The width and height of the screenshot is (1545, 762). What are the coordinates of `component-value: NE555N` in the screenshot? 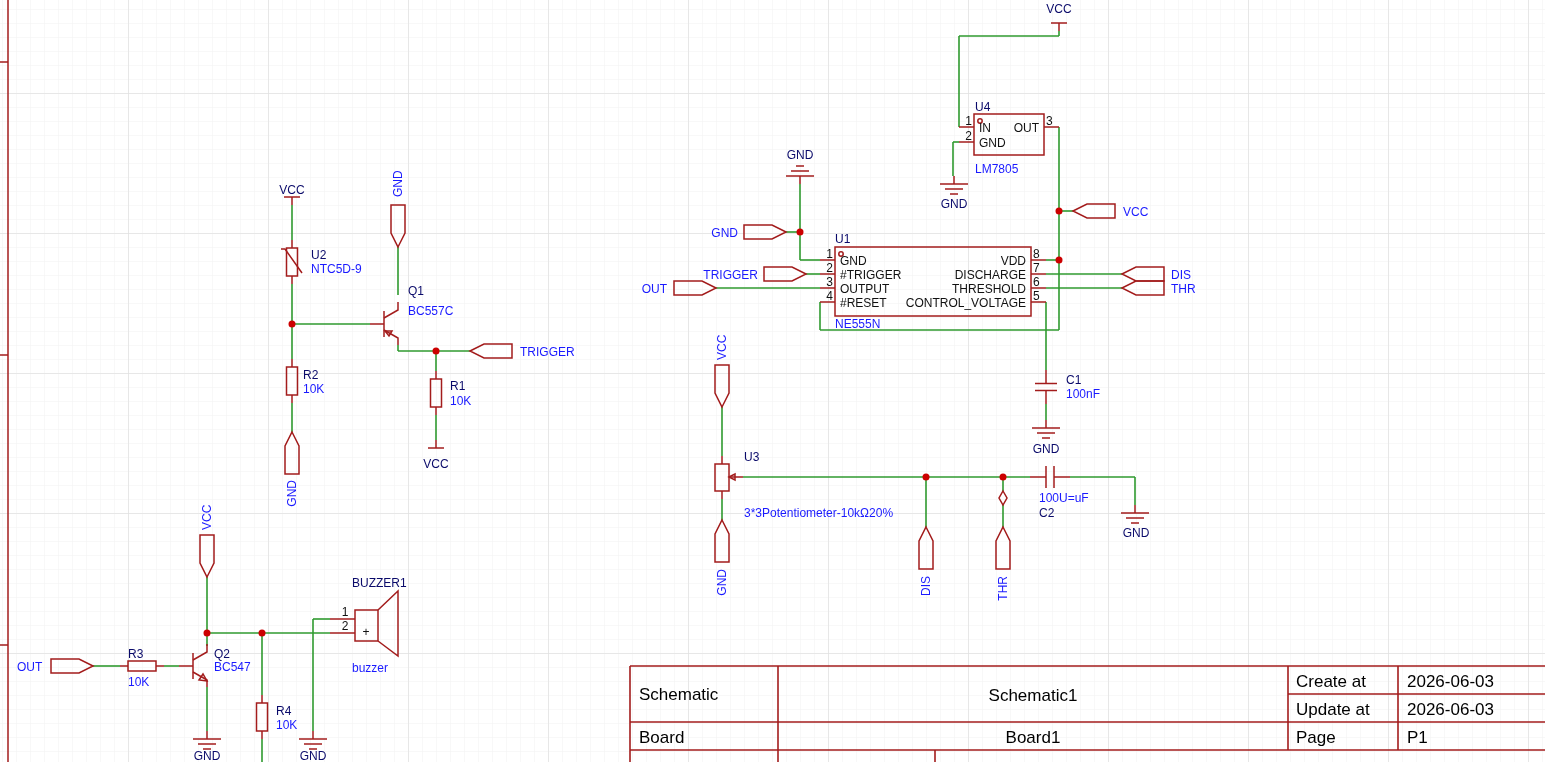 It's located at (858, 324).